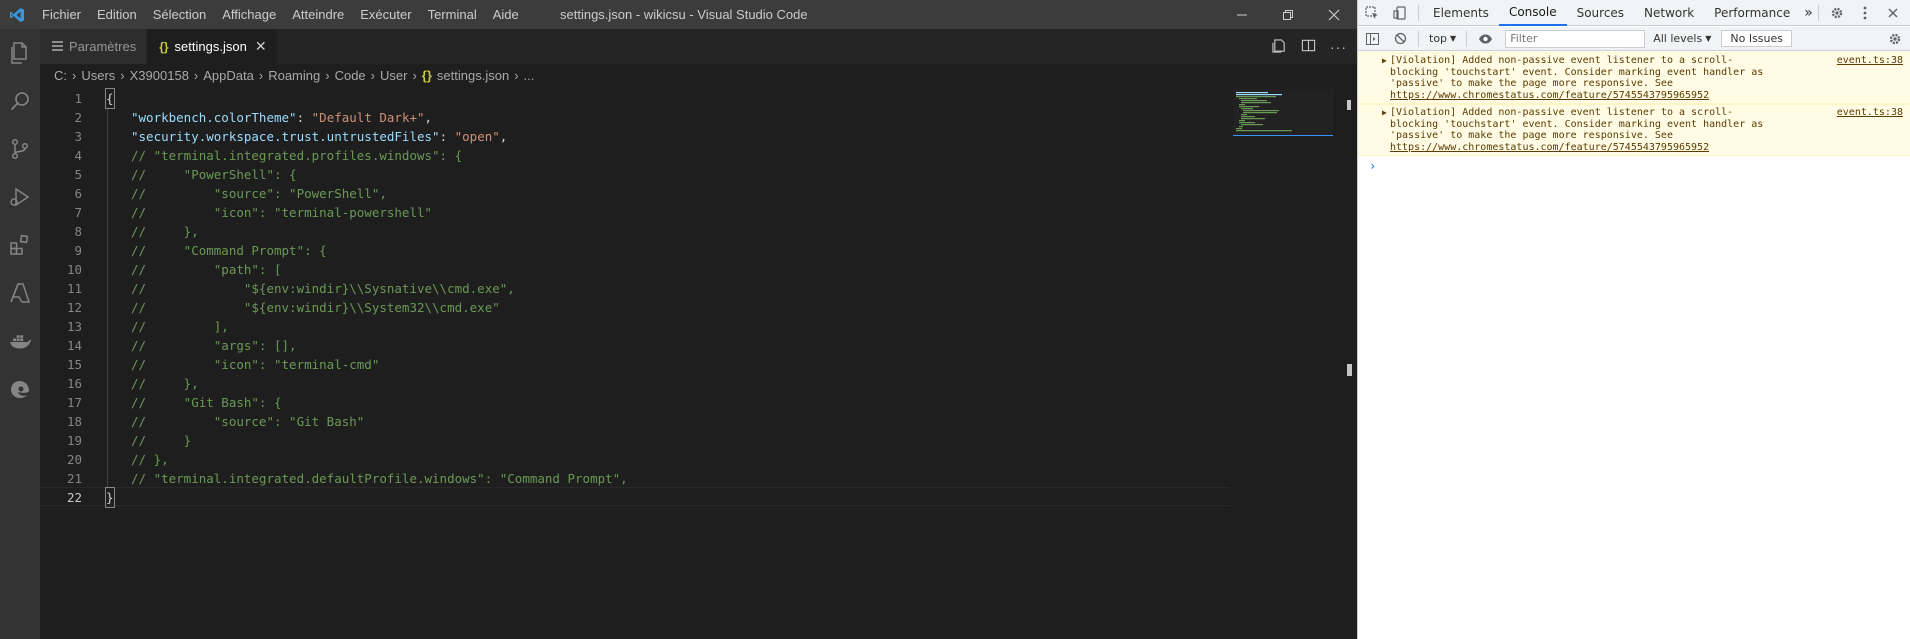  Describe the element at coordinates (20, 197) in the screenshot. I see `run-debug-icon` at that location.